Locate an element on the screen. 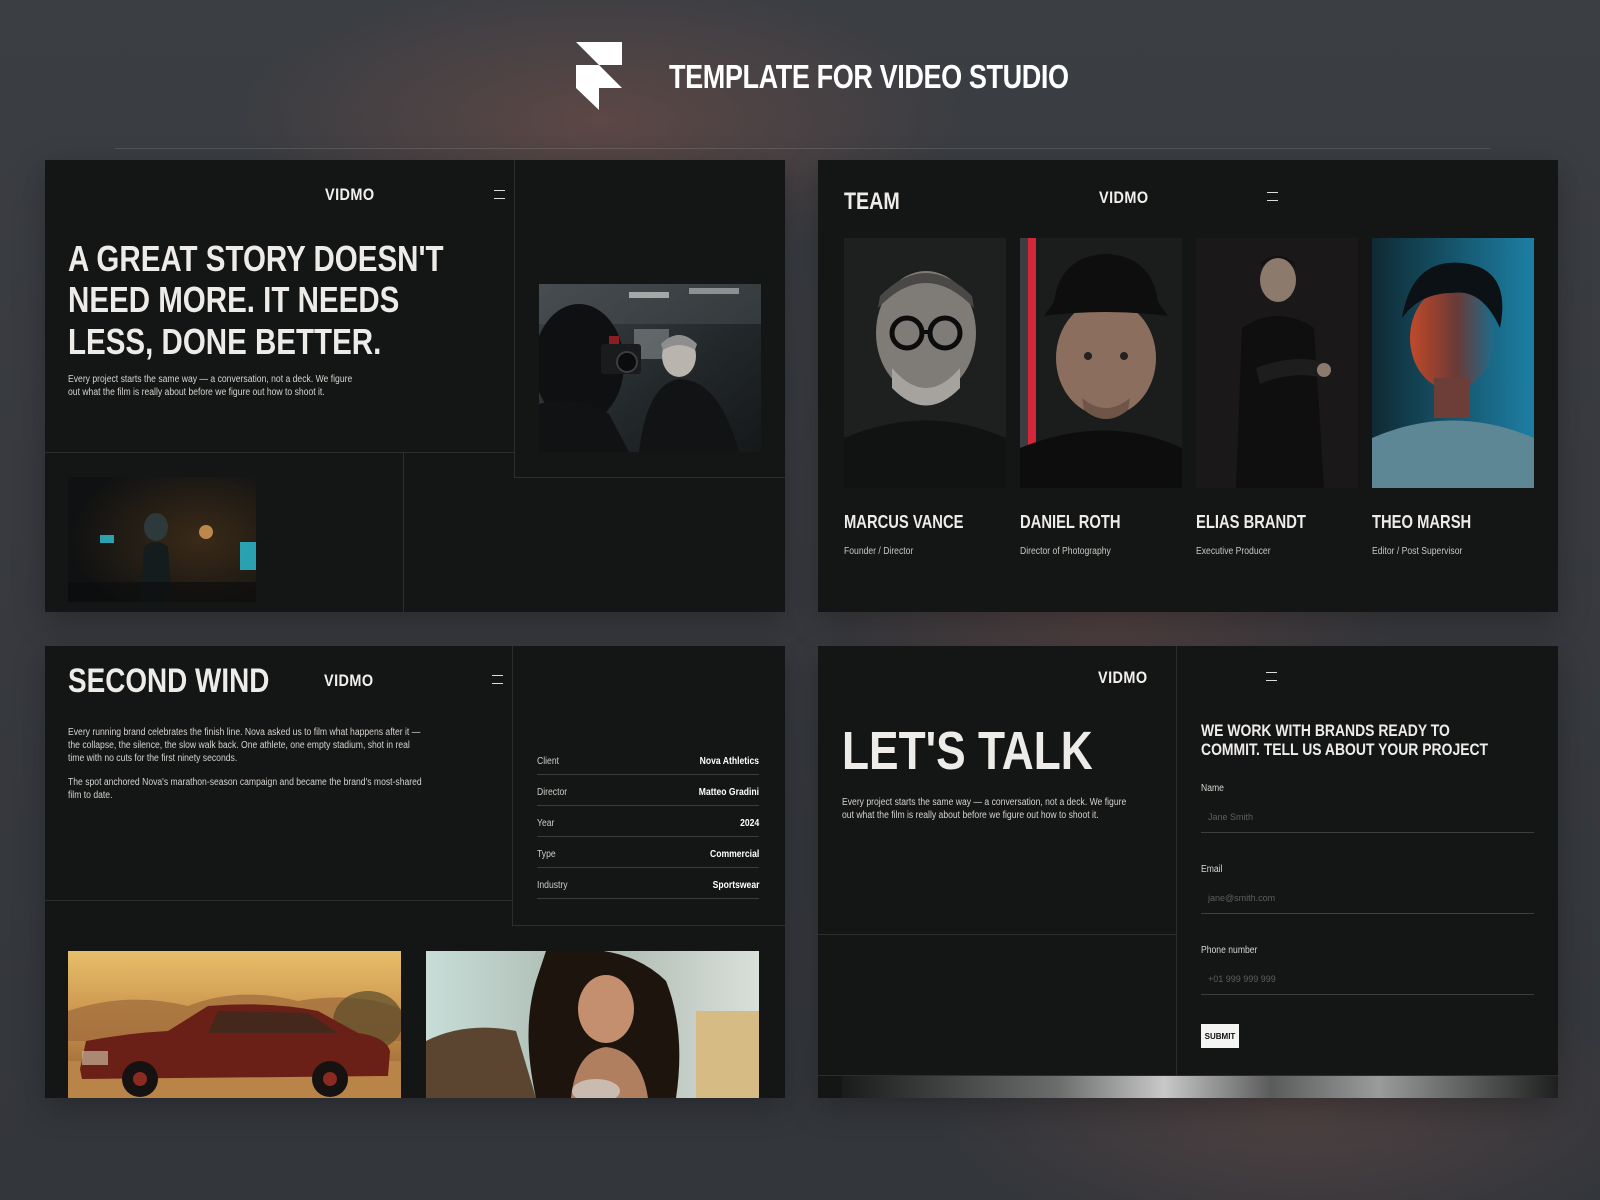 This screenshot has width=1600, height=1200. email-field-group: Email is located at coordinates (1367, 889).